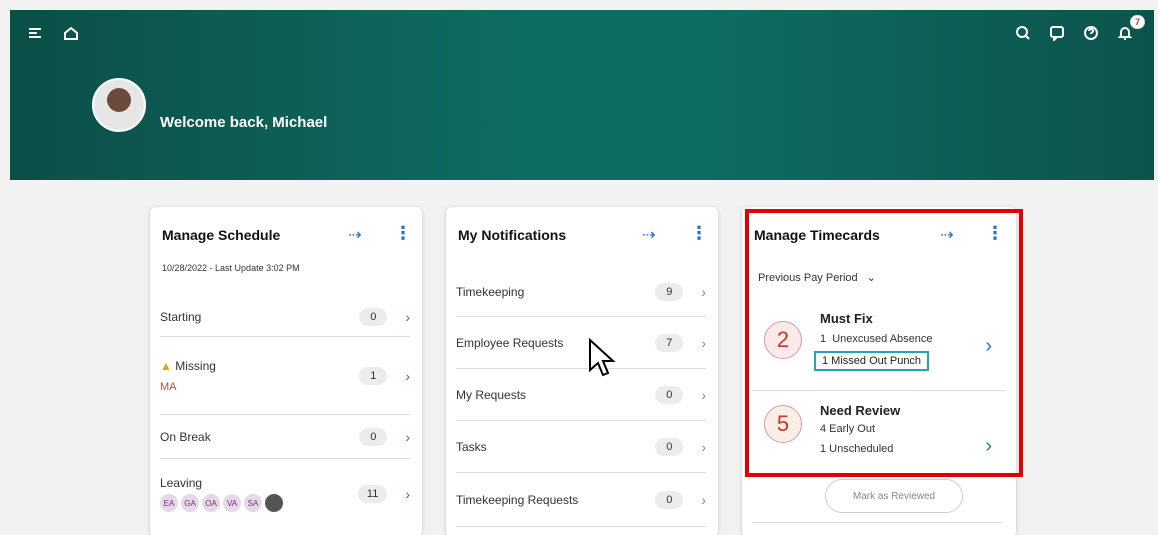 This screenshot has height=535, width=1158. Describe the element at coordinates (581, 395) in the screenshot. I see `list-item: My Requests 0 ›` at that location.